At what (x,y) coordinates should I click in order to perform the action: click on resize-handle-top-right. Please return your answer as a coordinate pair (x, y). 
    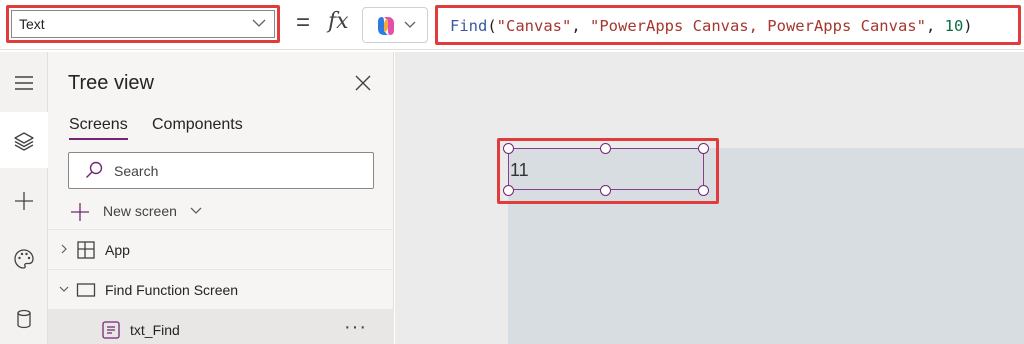
    Looking at the image, I should click on (703, 148).